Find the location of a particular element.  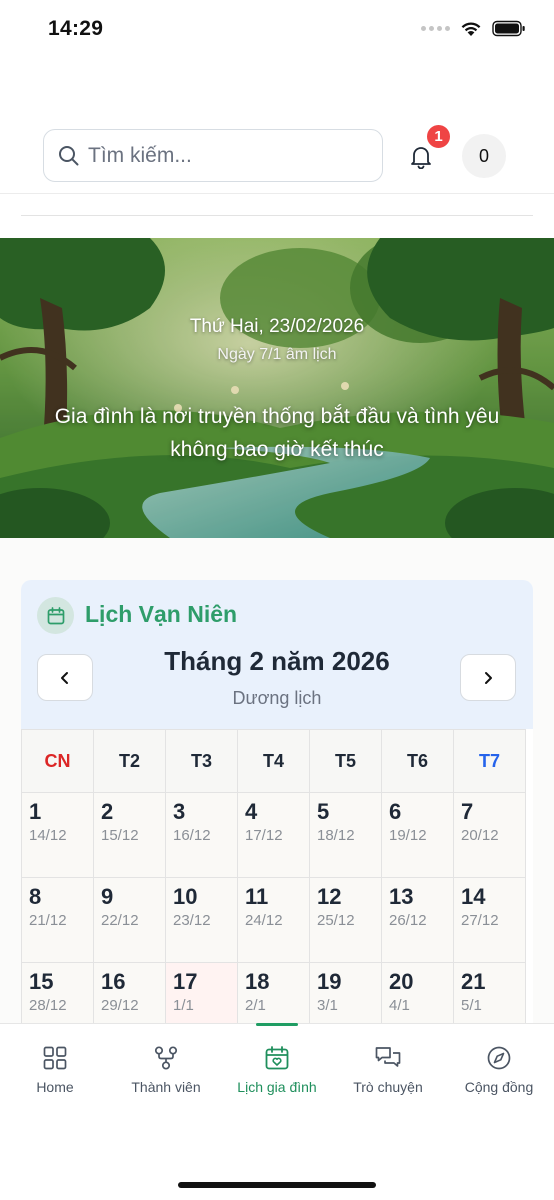

day-number: 12 is located at coordinates (329, 896).